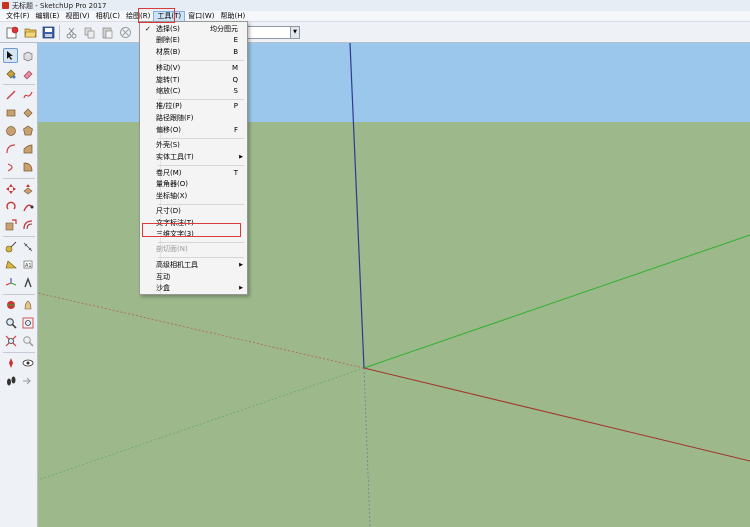 Image resolution: width=750 pixels, height=527 pixels. What do you see at coordinates (193, 68) in the screenshot?
I see `menu-item-move: 移动(V) M` at bounding box center [193, 68].